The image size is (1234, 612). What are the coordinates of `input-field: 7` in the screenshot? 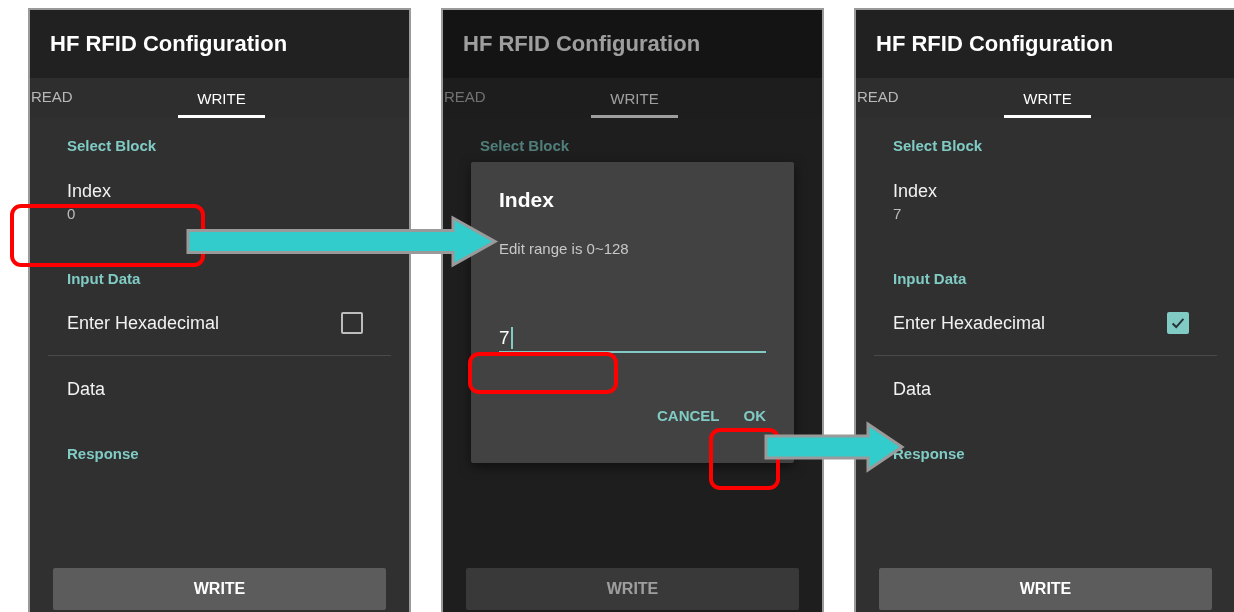 It's located at (632, 339).